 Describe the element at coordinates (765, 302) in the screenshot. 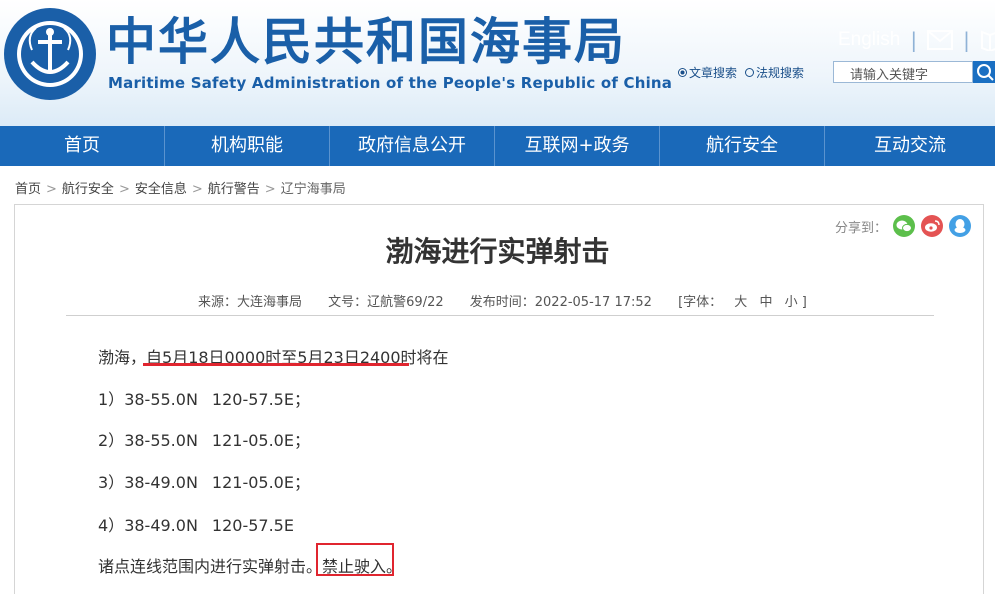

I see `font-medium-button: 中` at that location.